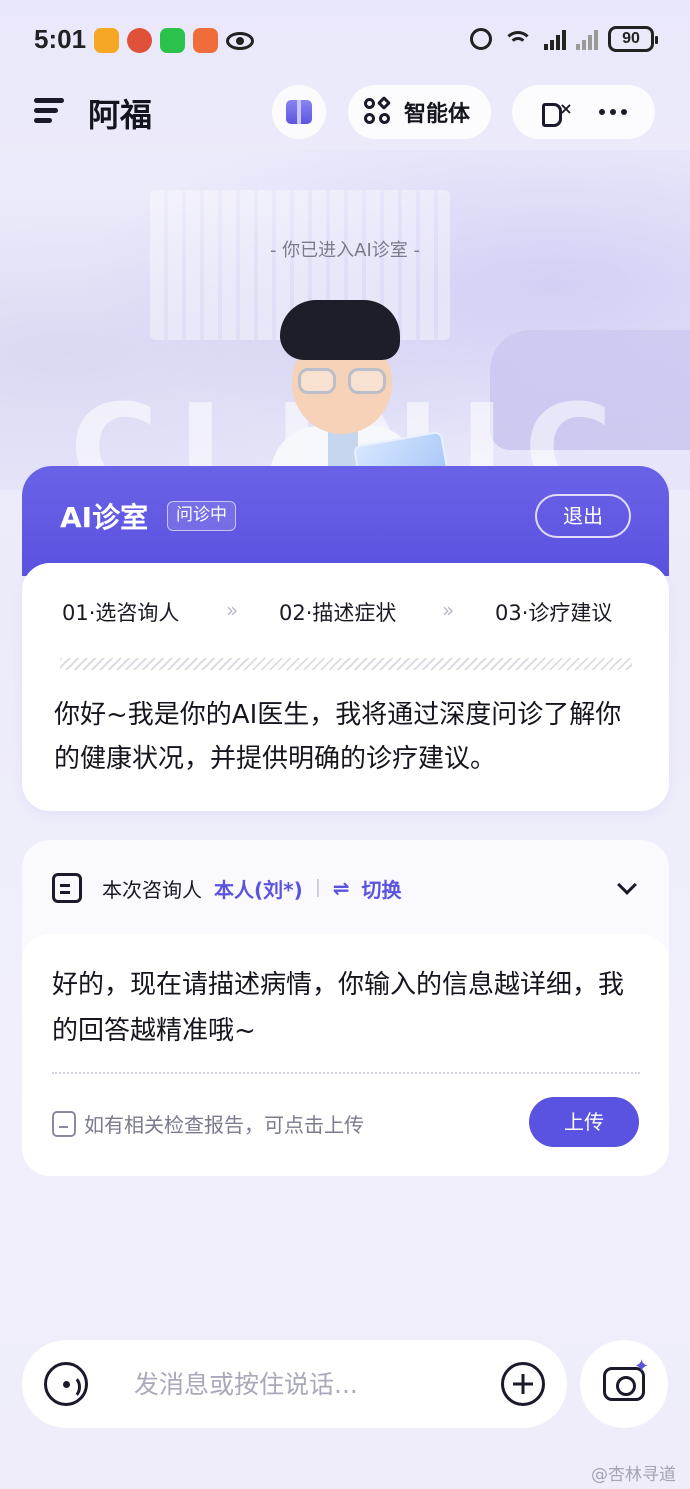 Image resolution: width=690 pixels, height=1489 pixels. I want to click on camera-button: ✦, so click(624, 1384).